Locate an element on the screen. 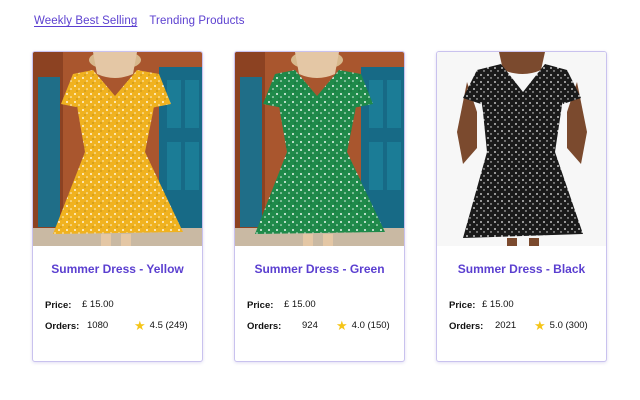 The width and height of the screenshot is (640, 400). rating: ★ 4.0 (150) is located at coordinates (363, 325).